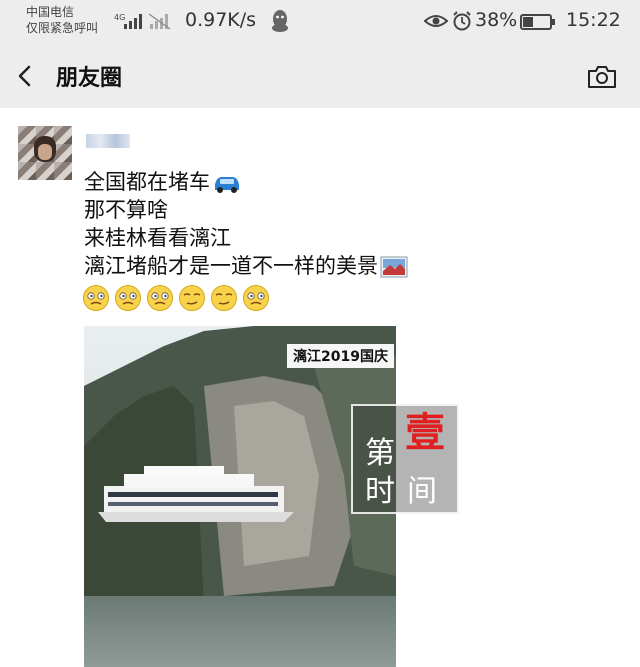 The height and width of the screenshot is (667, 640). Describe the element at coordinates (176, 298) in the screenshot. I see `emoji-row` at that location.